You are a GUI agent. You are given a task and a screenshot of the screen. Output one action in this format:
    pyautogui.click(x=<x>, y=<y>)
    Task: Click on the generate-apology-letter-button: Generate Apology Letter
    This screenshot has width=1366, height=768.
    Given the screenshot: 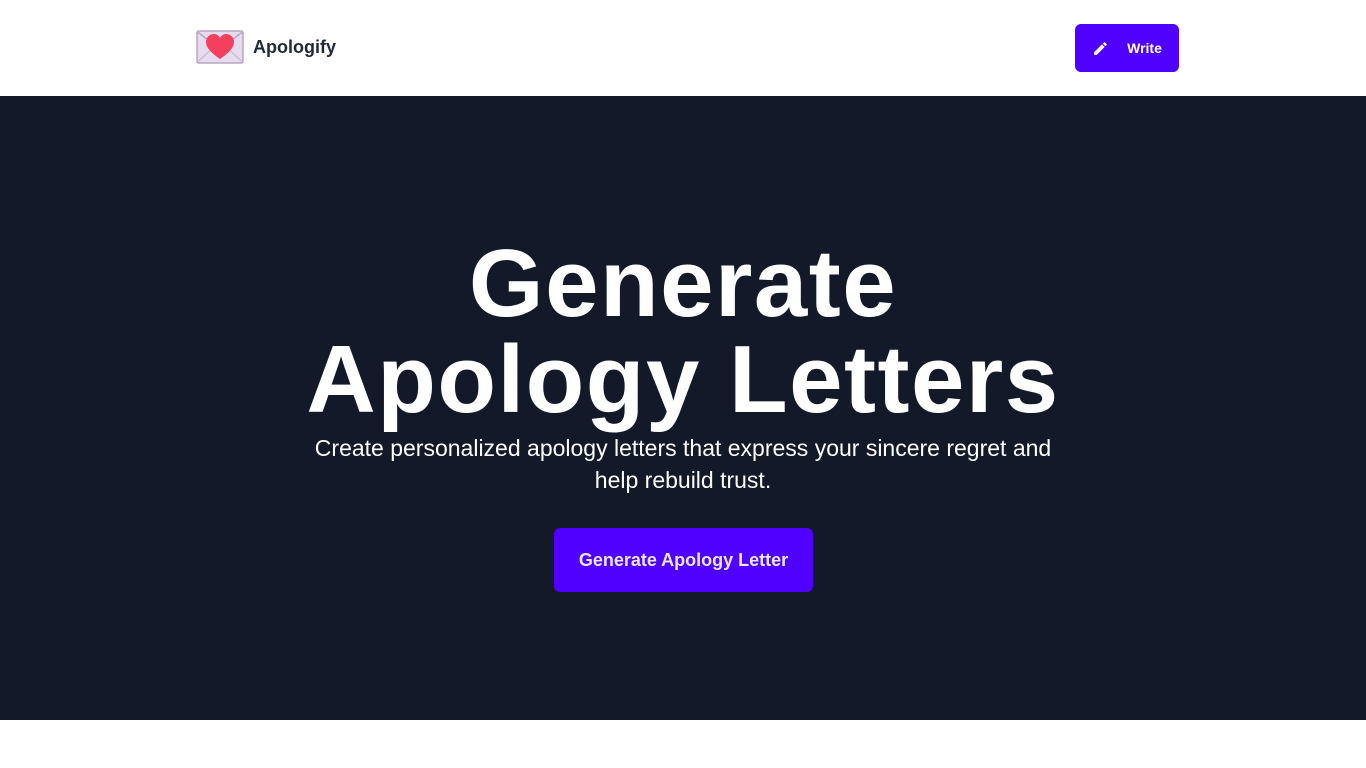 What is the action you would take?
    pyautogui.click(x=683, y=560)
    